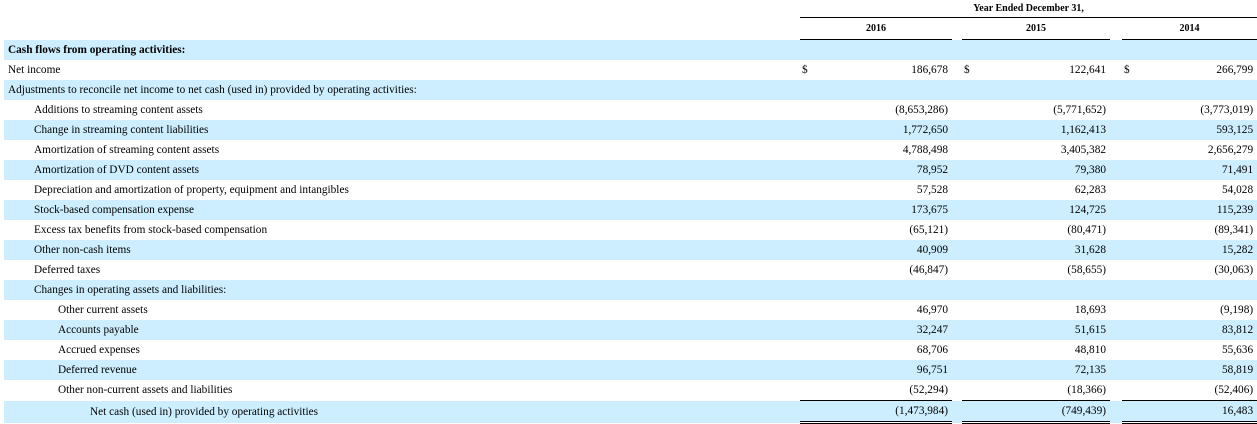  Describe the element at coordinates (1090, 310) in the screenshot. I see `row-value: 18,693` at that location.